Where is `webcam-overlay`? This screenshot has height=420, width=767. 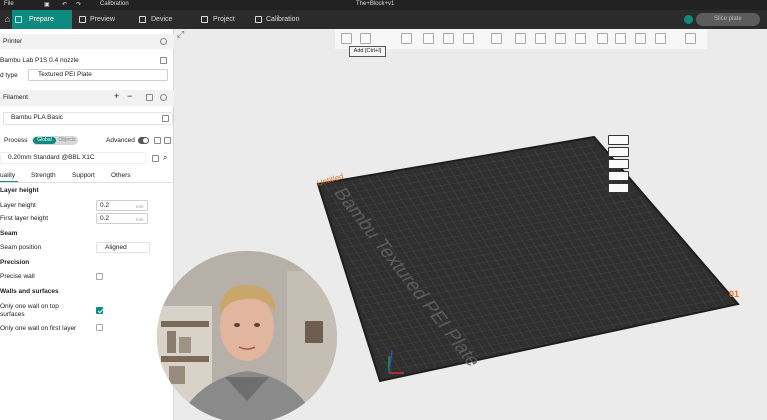
webcam-overlay is located at coordinates (247, 335).